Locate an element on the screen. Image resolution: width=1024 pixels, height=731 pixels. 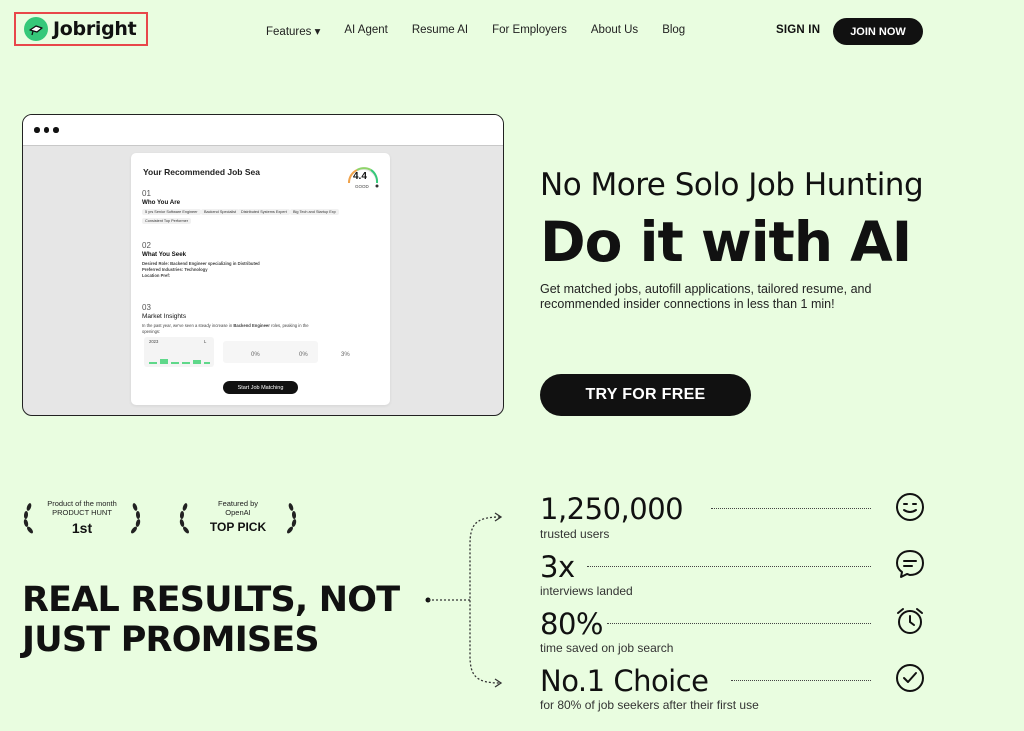
stat-value: 1,250,000 is located at coordinates (612, 509).